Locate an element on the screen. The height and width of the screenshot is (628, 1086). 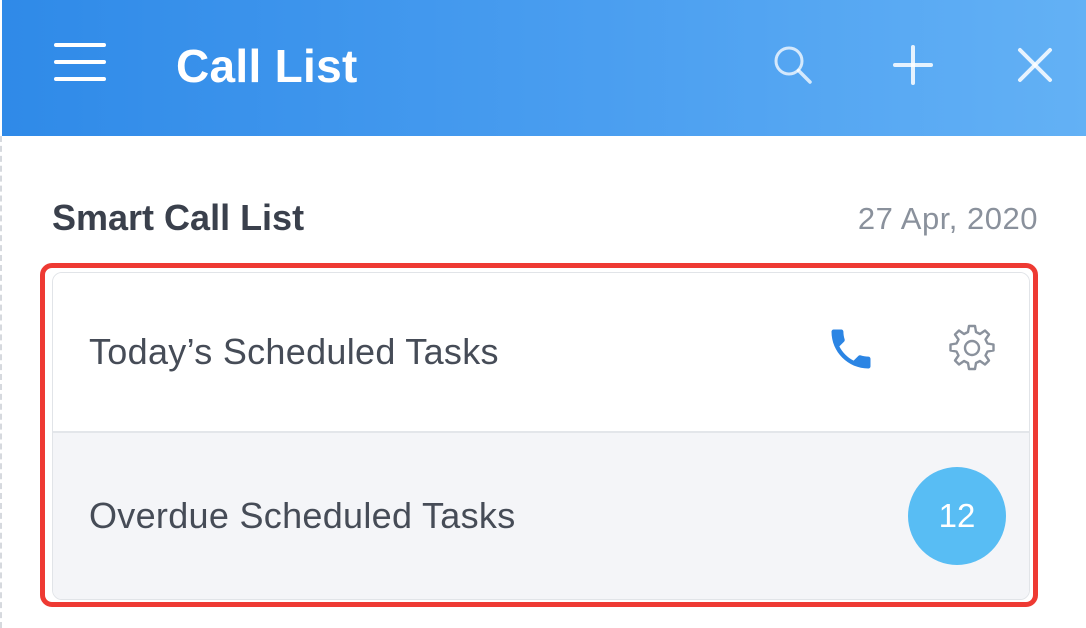
section-title: Smart Call List is located at coordinates (178, 217).